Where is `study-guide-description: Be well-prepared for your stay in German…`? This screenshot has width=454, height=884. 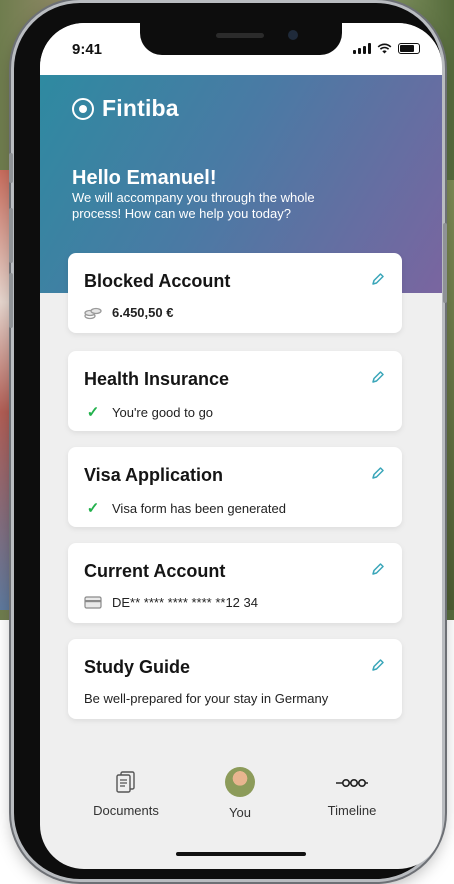 study-guide-description: Be well-prepared for your stay in German… is located at coordinates (206, 698).